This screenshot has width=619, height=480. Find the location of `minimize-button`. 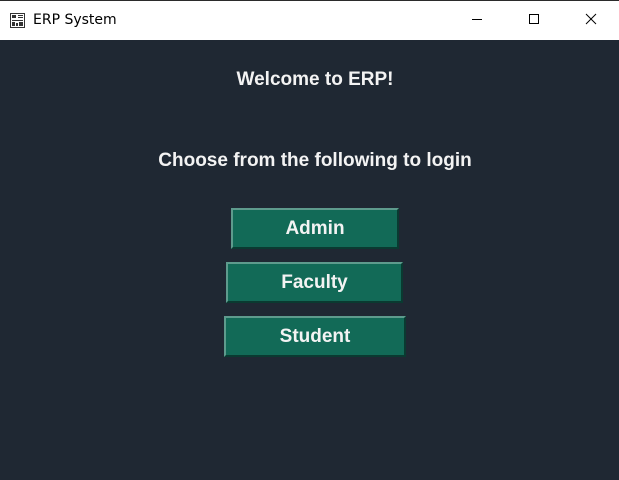

minimize-button is located at coordinates (477, 20).